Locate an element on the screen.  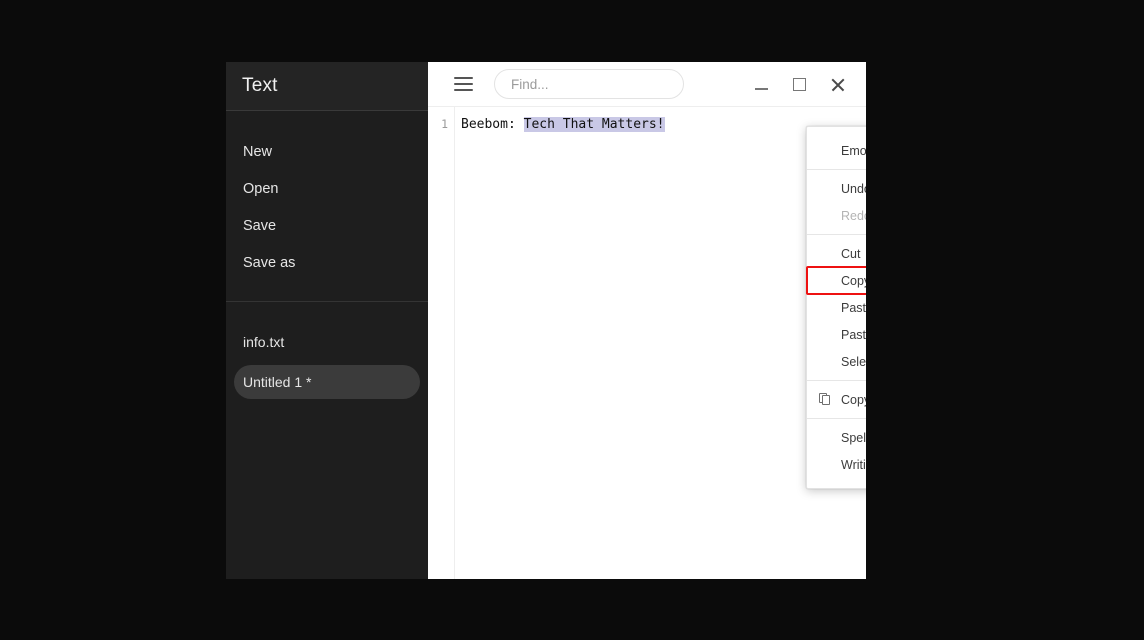
sidebar-item-new: New is located at coordinates (327, 151).